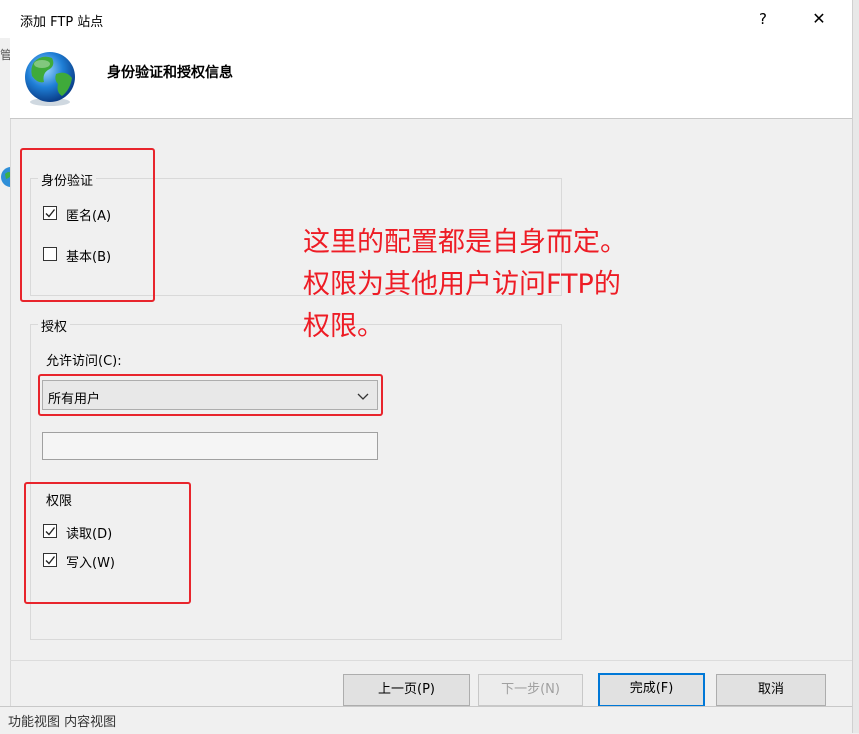  Describe the element at coordinates (54, 325) in the screenshot. I see `authorization-group-label: 授权` at that location.